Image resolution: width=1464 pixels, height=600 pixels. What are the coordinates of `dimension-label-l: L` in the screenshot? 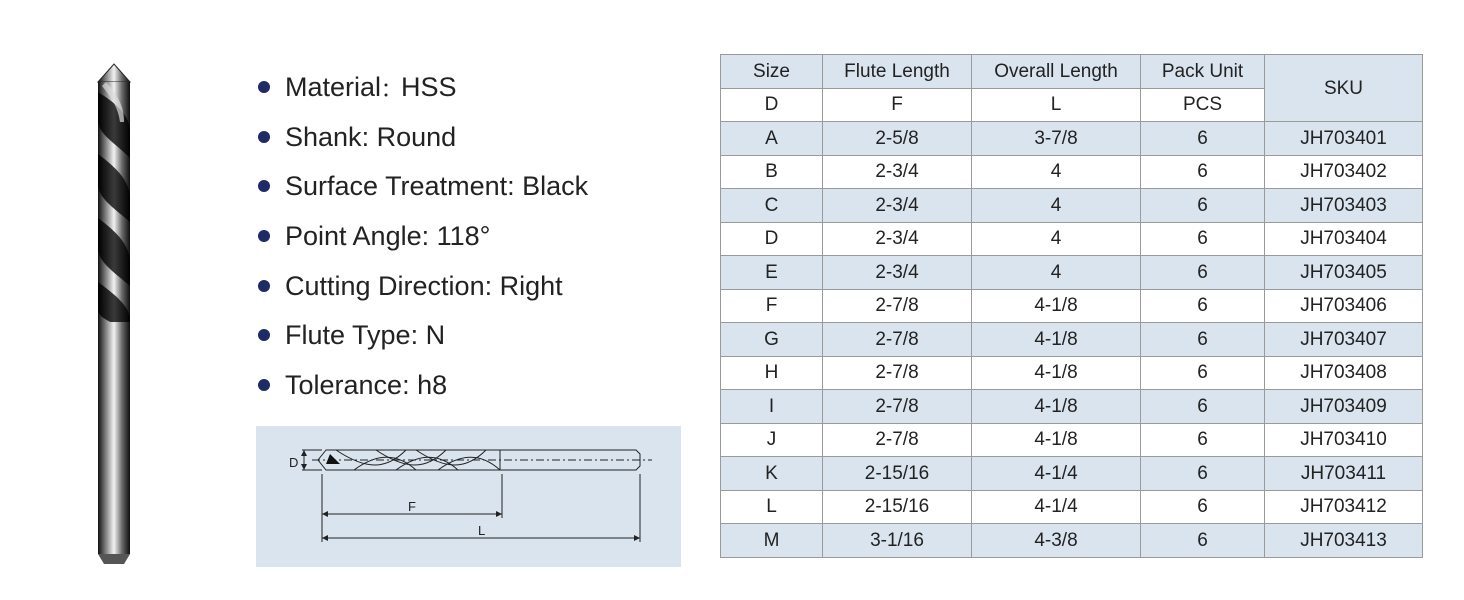 It's located at (481, 530).